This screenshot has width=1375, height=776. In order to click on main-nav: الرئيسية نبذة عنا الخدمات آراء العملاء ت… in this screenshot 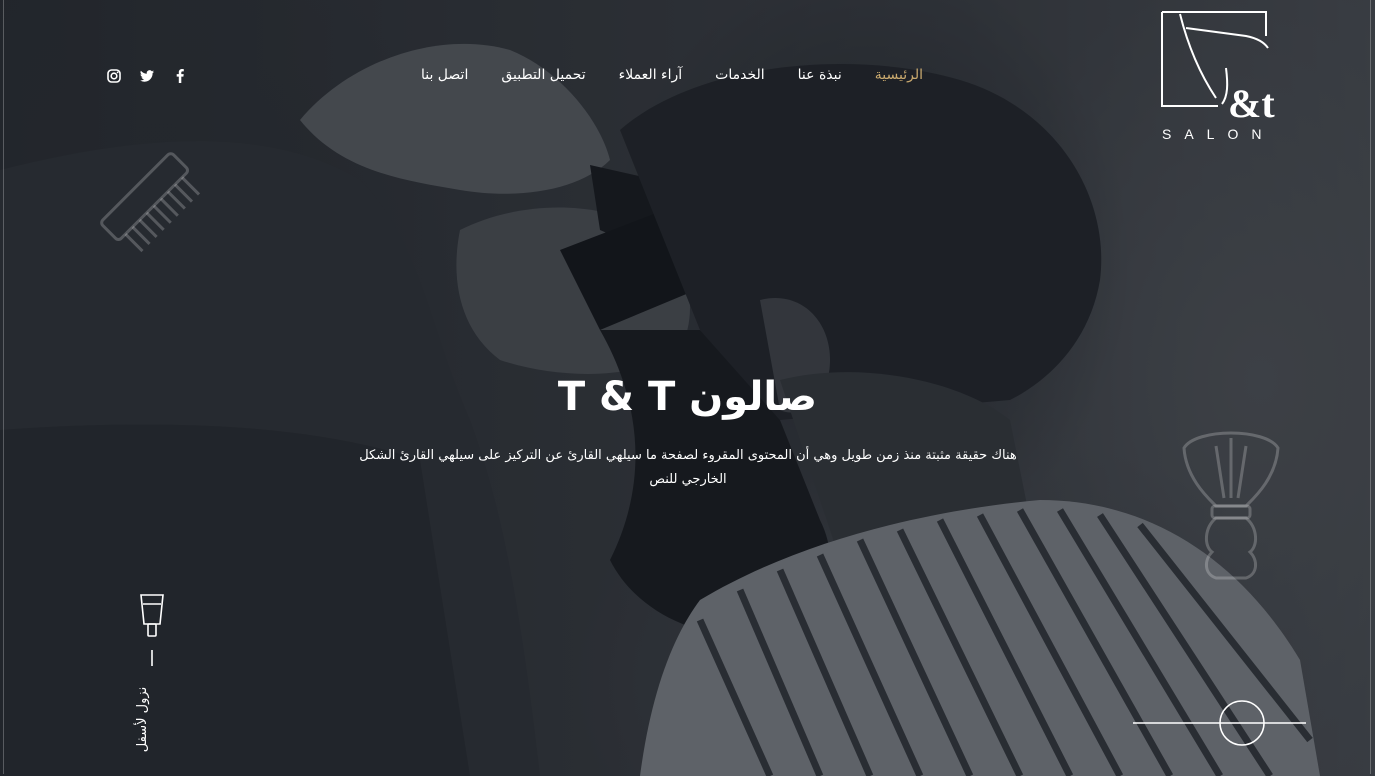, I will do `click(672, 75)`.